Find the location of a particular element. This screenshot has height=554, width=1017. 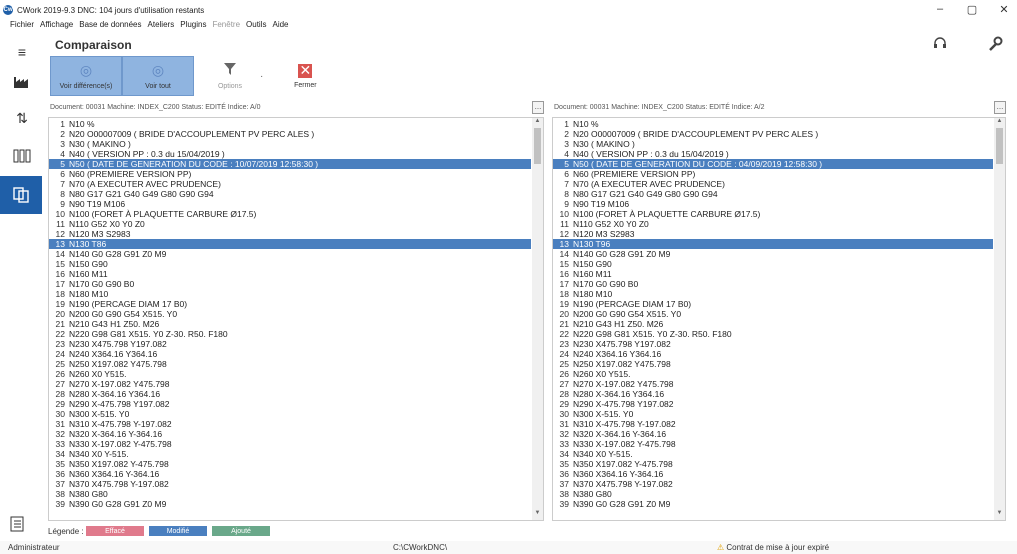

show-all-button: ◎ Voir tout is located at coordinates (158, 76).